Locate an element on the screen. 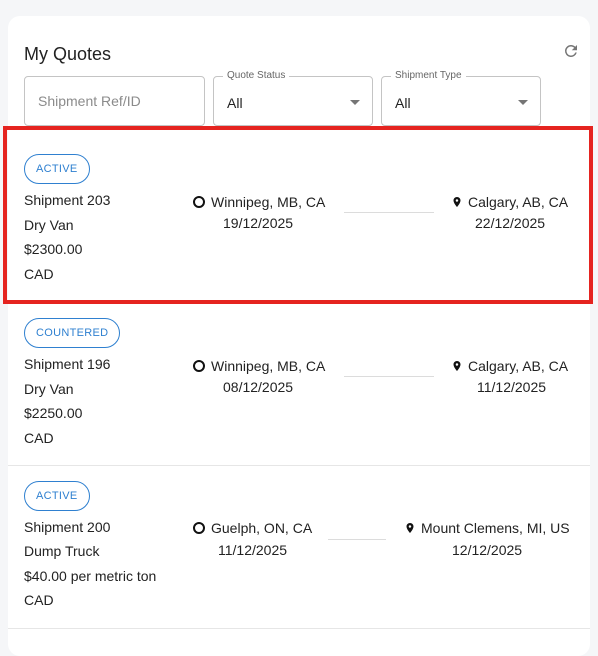 The image size is (598, 656). equipment-type: Dump Truck is located at coordinates (62, 551).